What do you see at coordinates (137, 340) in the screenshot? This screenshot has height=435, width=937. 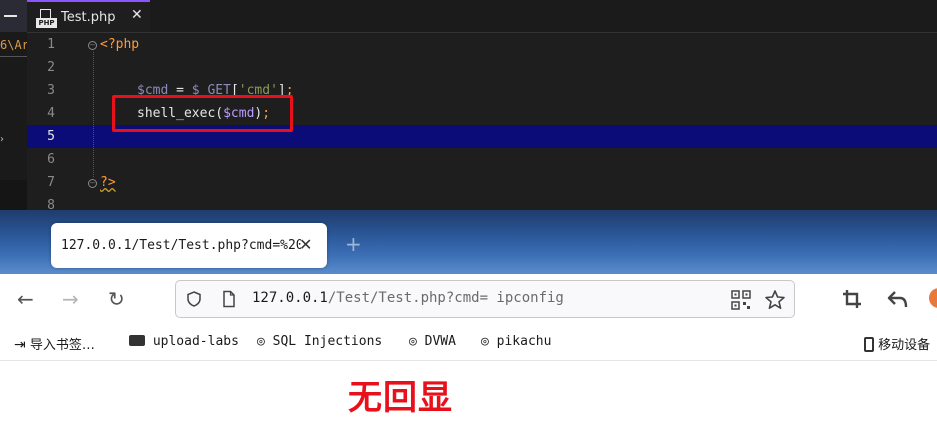 I see `folder-icon` at bounding box center [137, 340].